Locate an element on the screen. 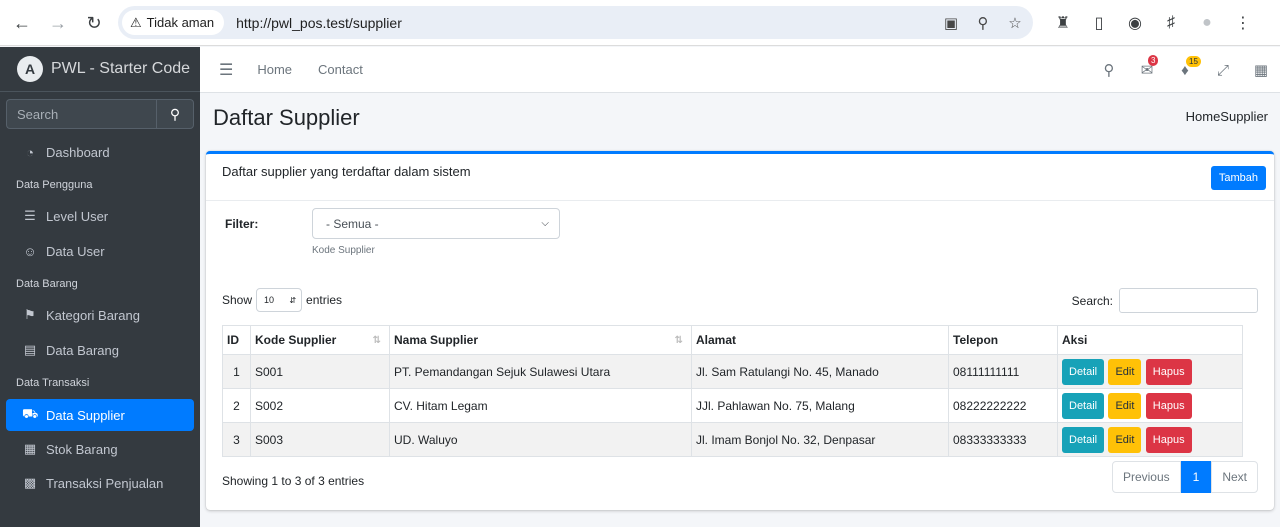  column-header-kode: Kode Supplier ⇅ is located at coordinates (320, 340).